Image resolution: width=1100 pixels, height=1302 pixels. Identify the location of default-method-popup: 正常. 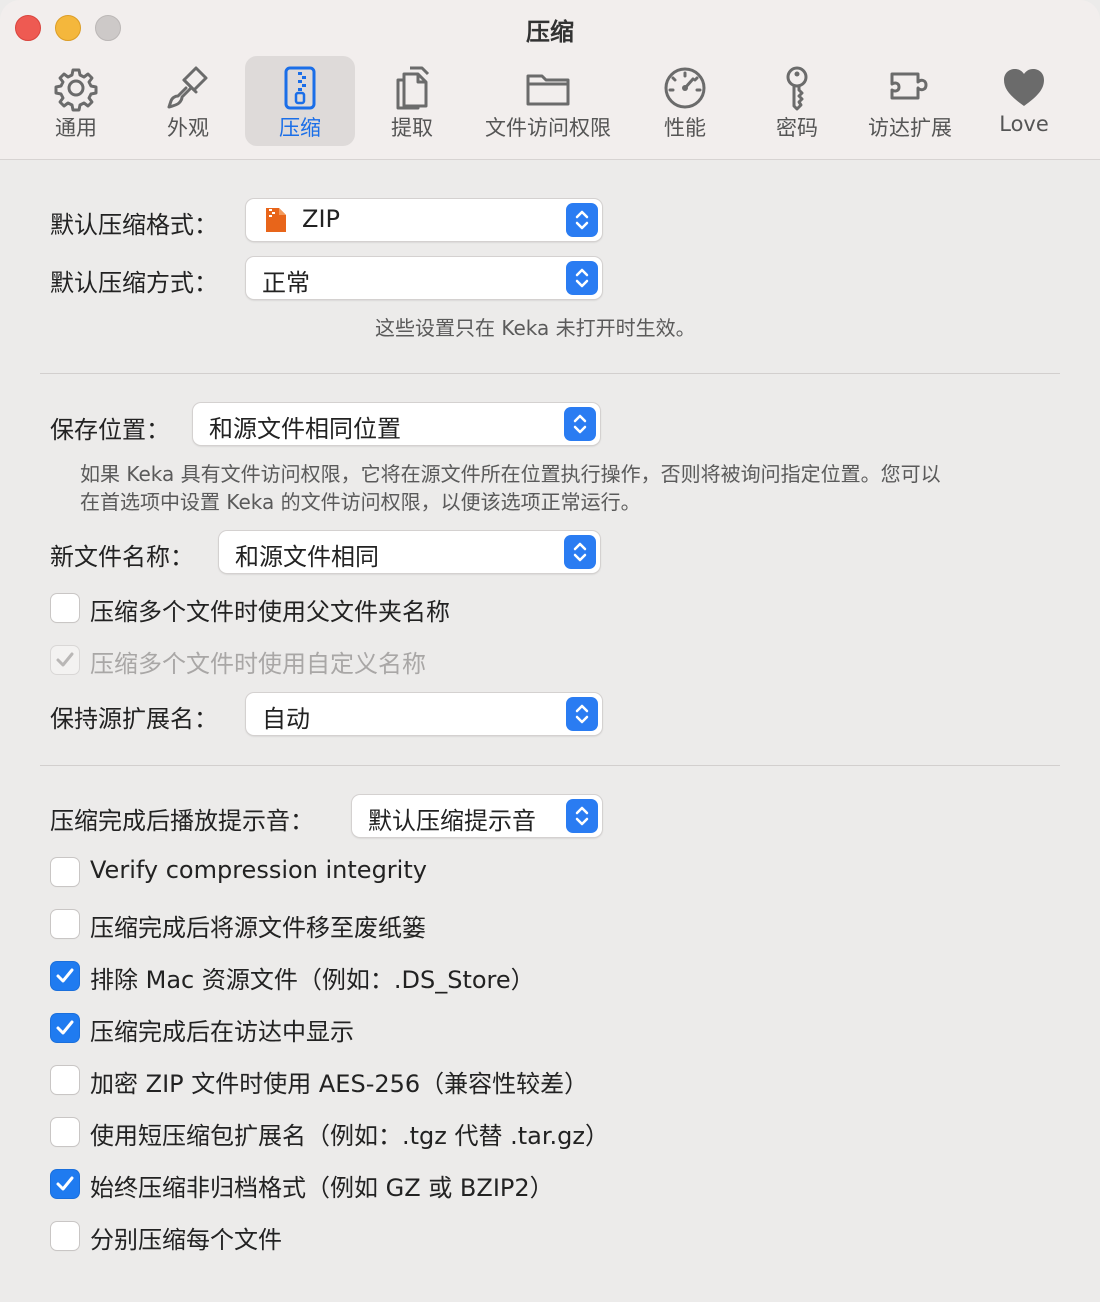
(424, 278).